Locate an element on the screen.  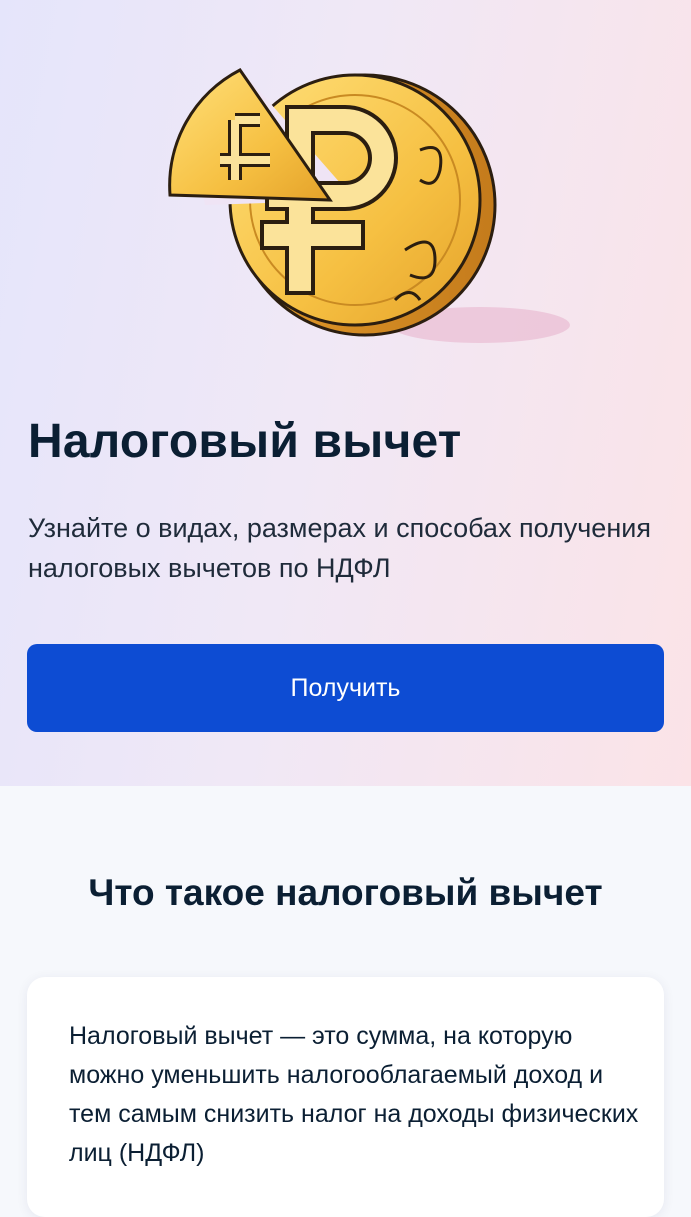
get-deduction-button: Получить is located at coordinates (345, 688).